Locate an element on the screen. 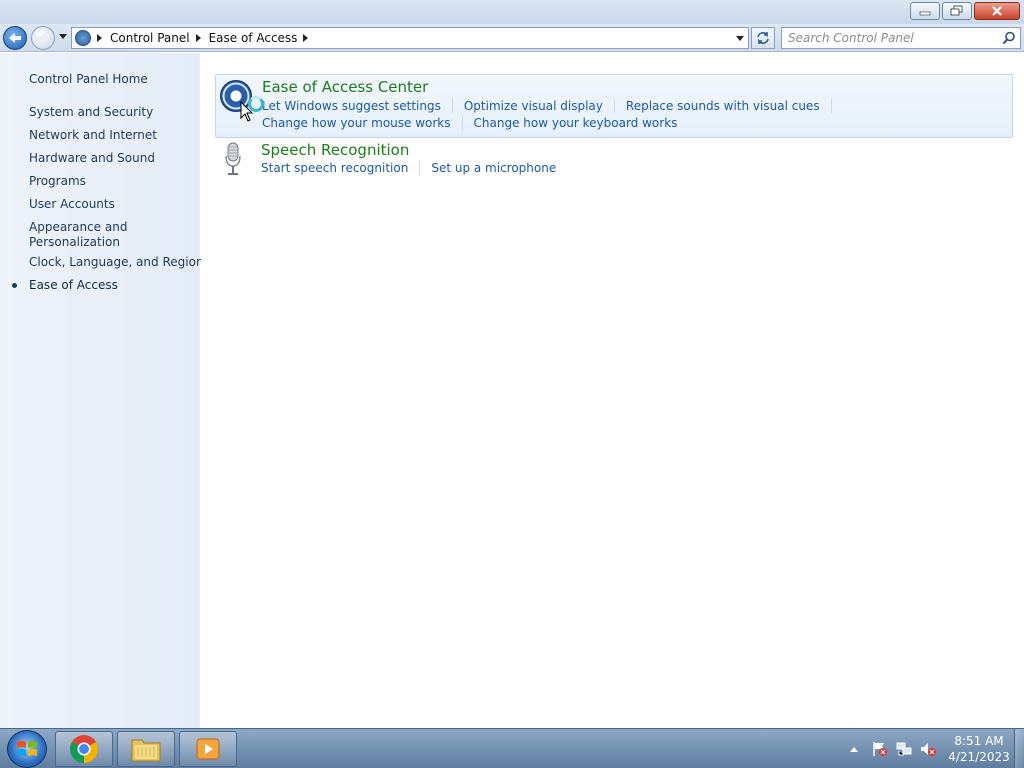 The height and width of the screenshot is (768, 1024). address-dropdown-icon is located at coordinates (740, 38).